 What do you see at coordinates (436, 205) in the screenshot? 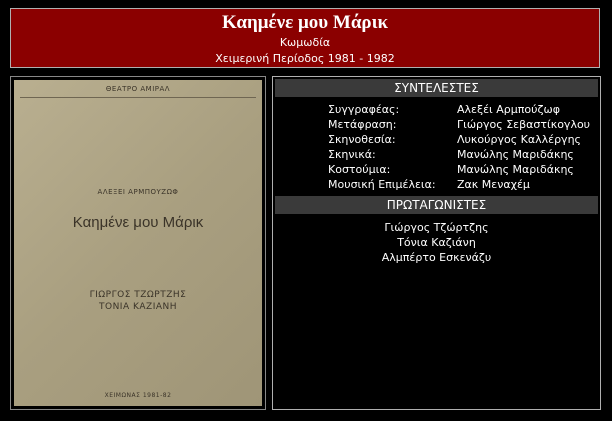
I see `cast-heading: ΠΡΩΤΑΓΩΝΙΣΤΕΣ` at bounding box center [436, 205].